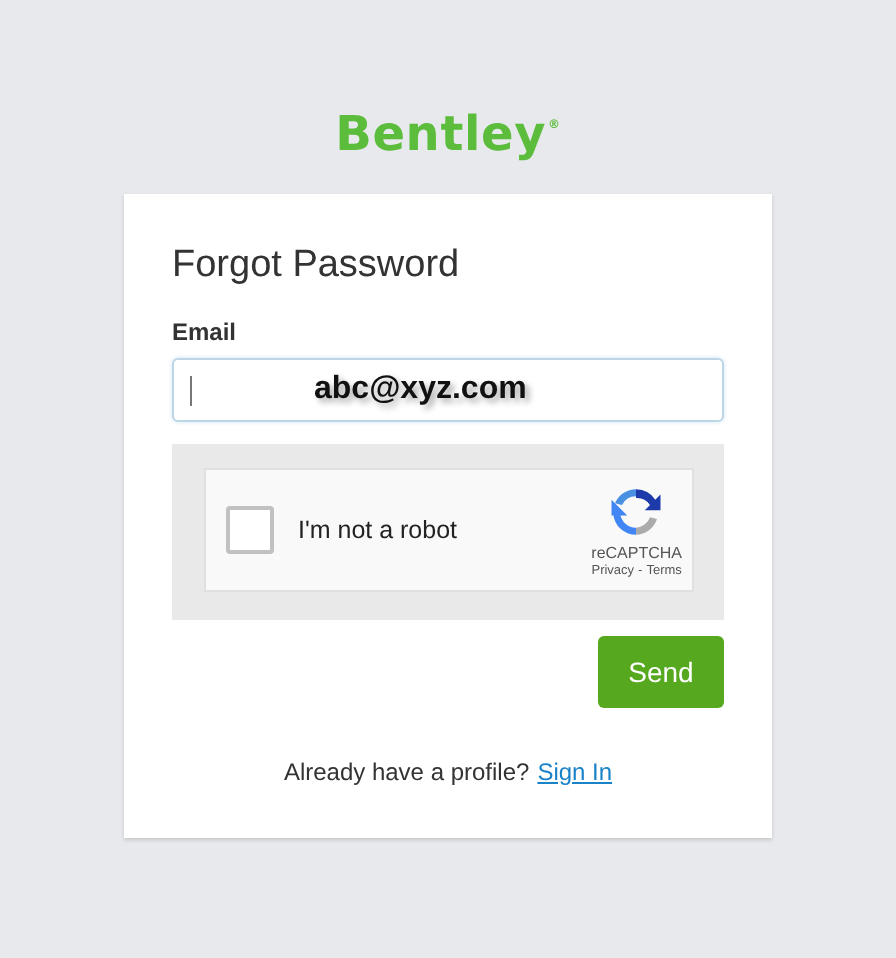  What do you see at coordinates (379, 530) in the screenshot?
I see `checkbox-label: I'm not a robot` at bounding box center [379, 530].